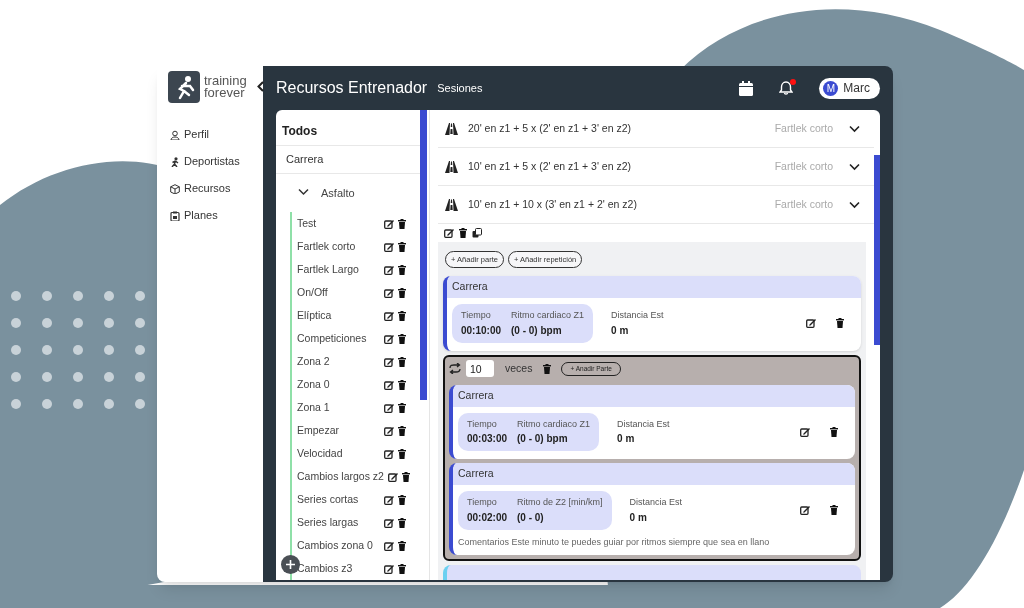  What do you see at coordinates (481, 330) in the screenshot?
I see `metric-value: 00:10:00` at bounding box center [481, 330].